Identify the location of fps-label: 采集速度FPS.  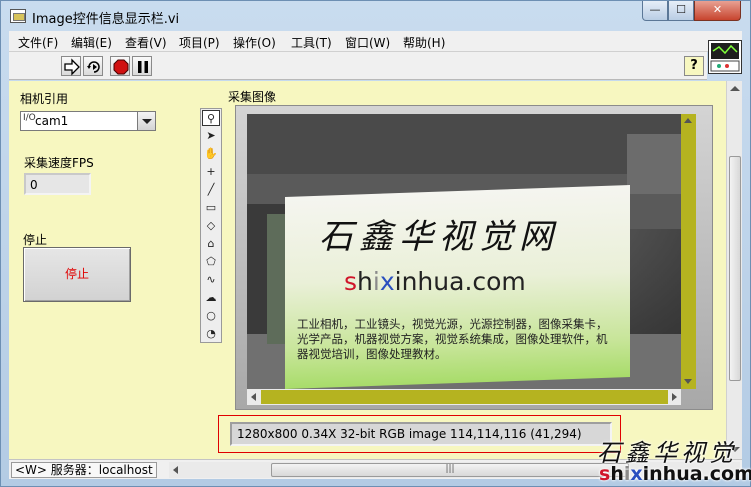
(59, 163).